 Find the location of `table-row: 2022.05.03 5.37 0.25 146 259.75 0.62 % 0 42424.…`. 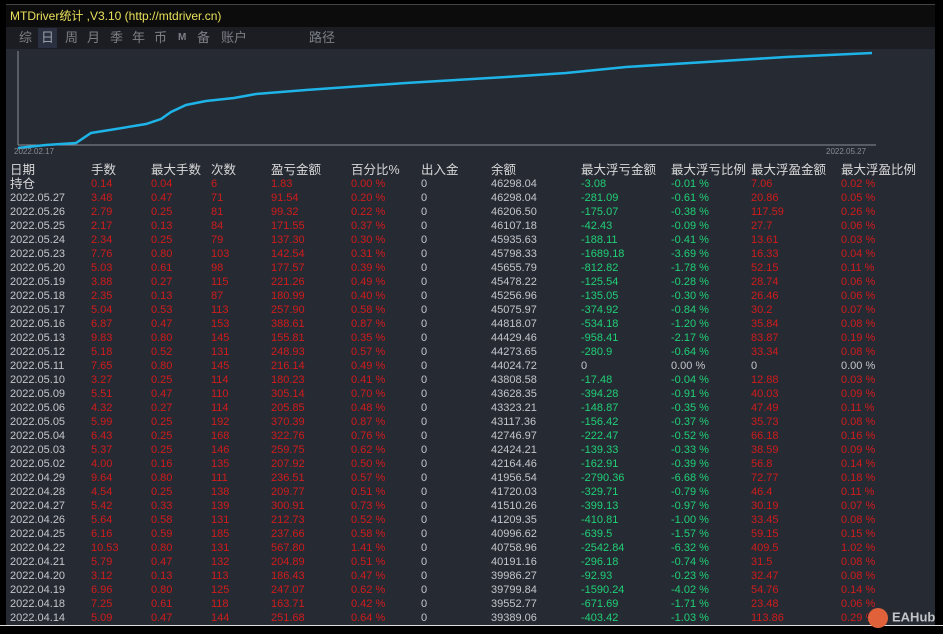

table-row: 2022.05.03 5.37 0.25 146 259.75 0.62 % 0 42424.… is located at coordinates (470, 450).